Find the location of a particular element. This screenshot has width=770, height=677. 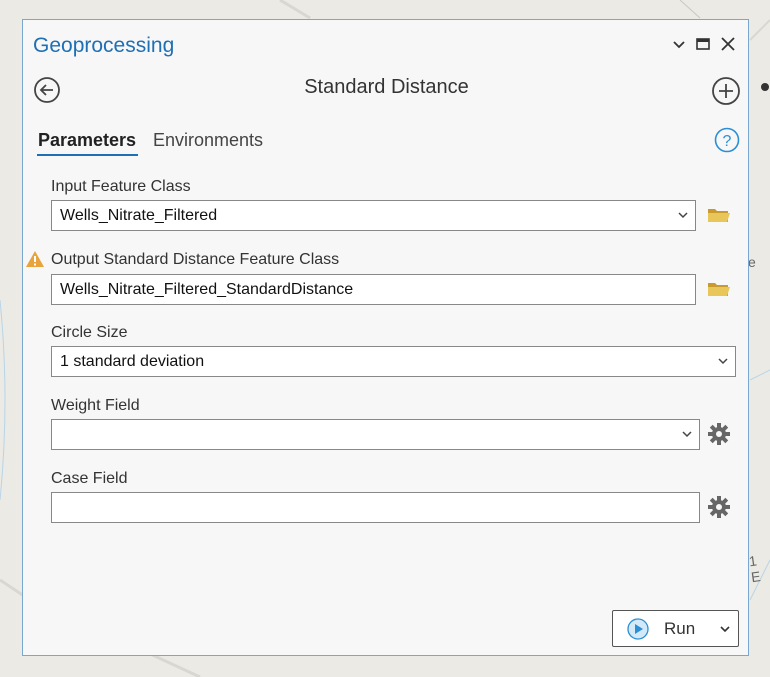

help-icon: ? is located at coordinates (727, 140).